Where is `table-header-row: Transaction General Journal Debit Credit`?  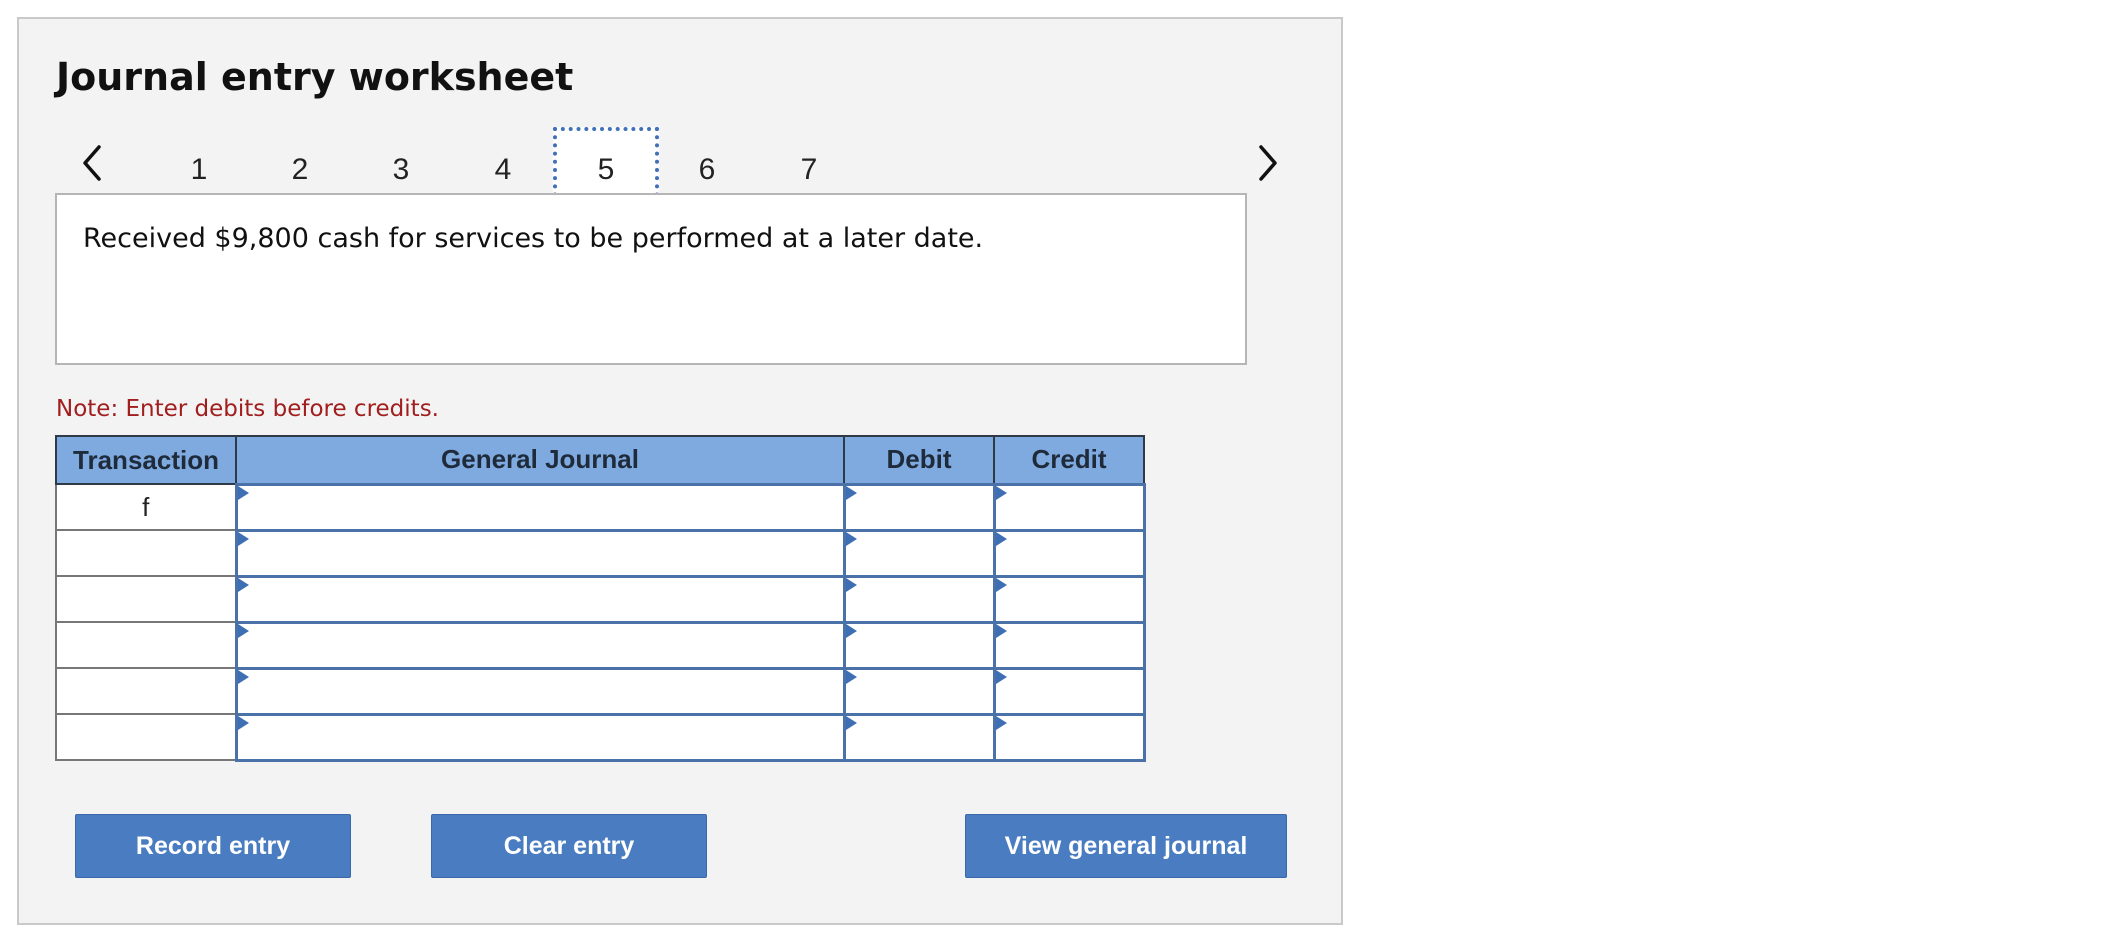
table-header-row: Transaction General Journal Debit Credit is located at coordinates (600, 460).